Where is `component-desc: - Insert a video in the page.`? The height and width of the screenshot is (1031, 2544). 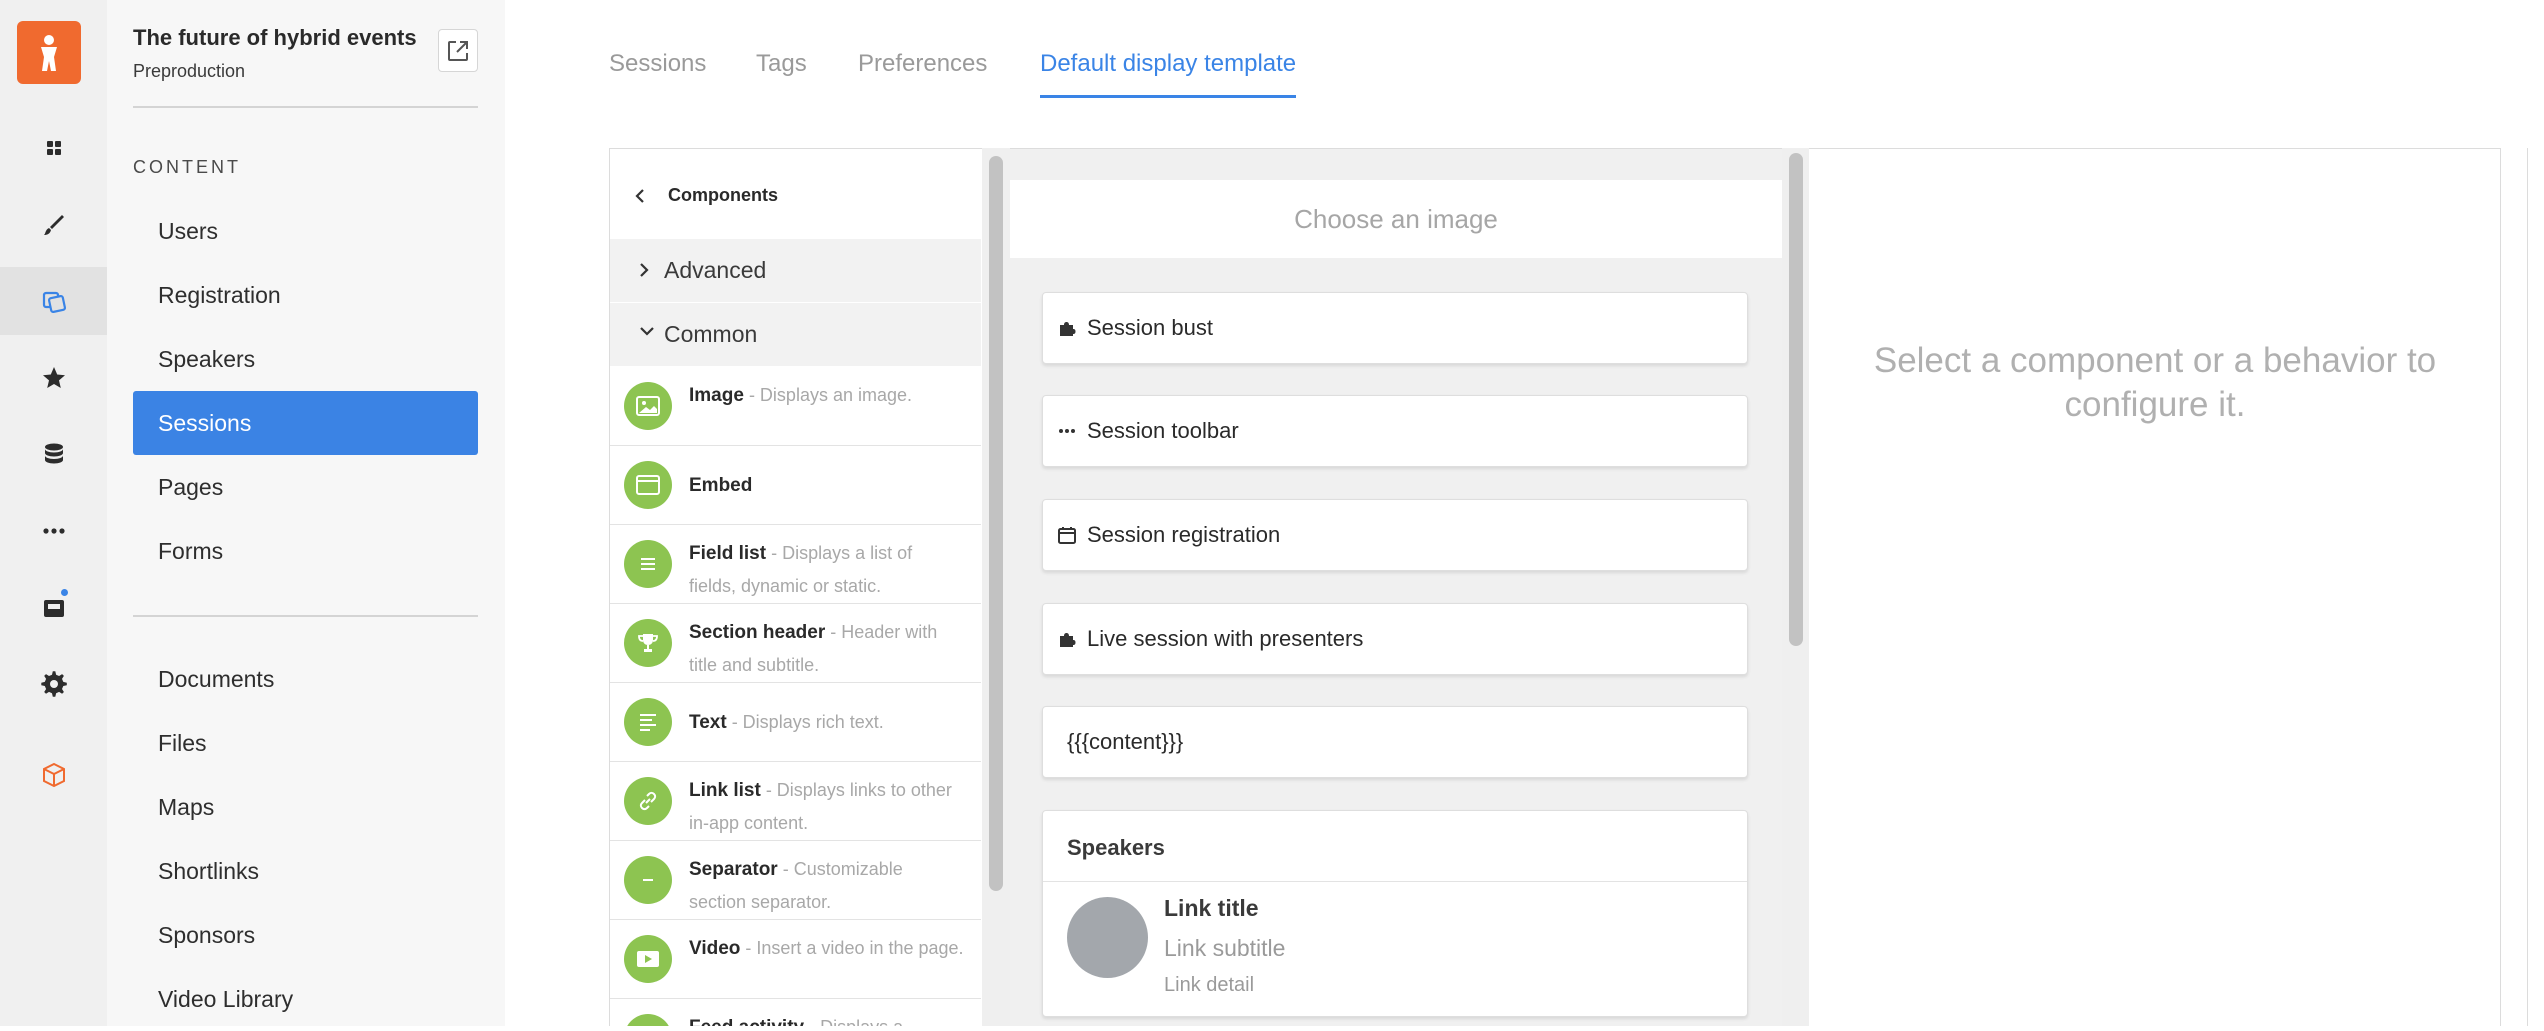
component-desc: - Insert a video in the page. is located at coordinates (854, 948).